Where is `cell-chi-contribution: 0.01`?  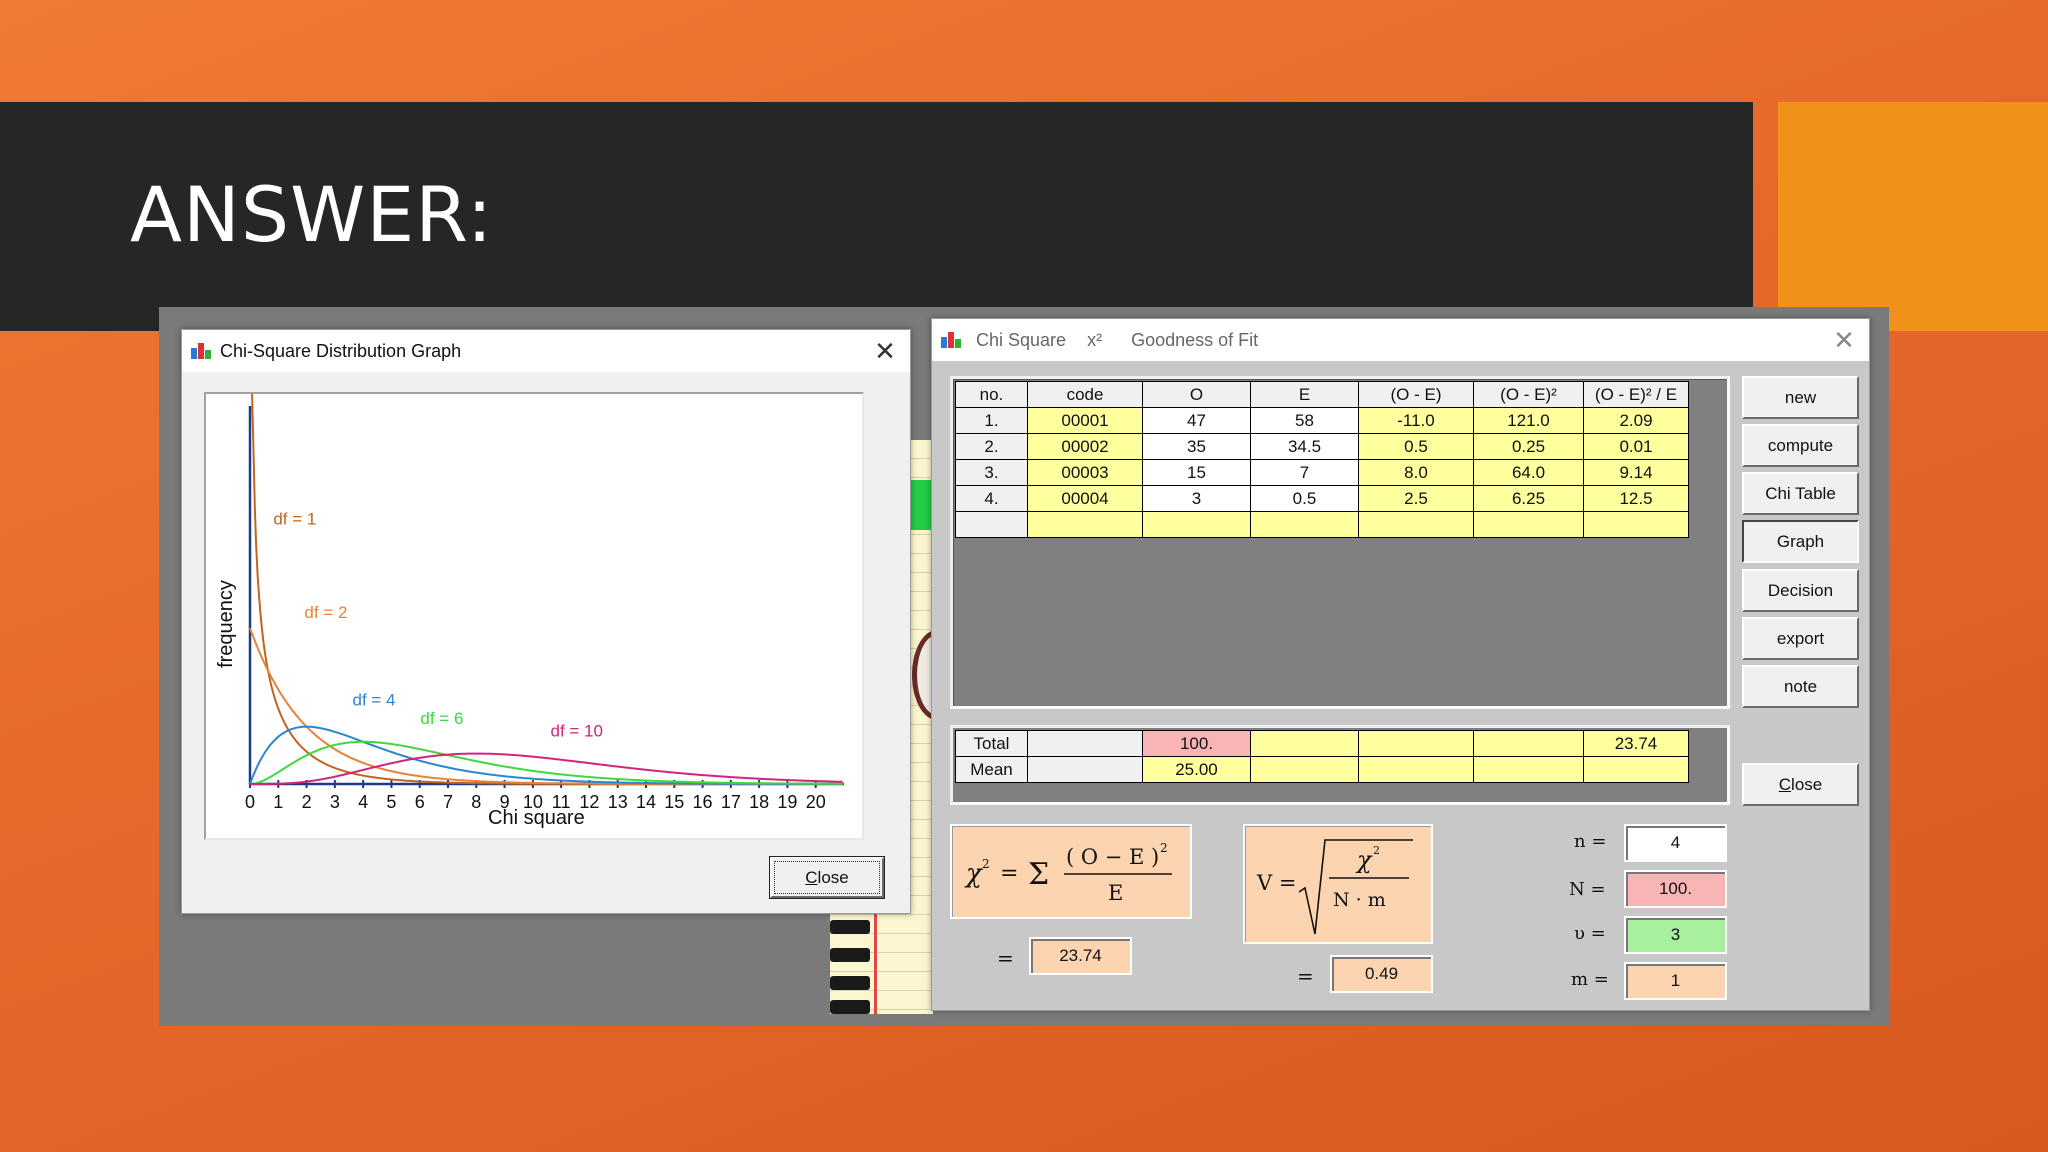 cell-chi-contribution: 0.01 is located at coordinates (1636, 446).